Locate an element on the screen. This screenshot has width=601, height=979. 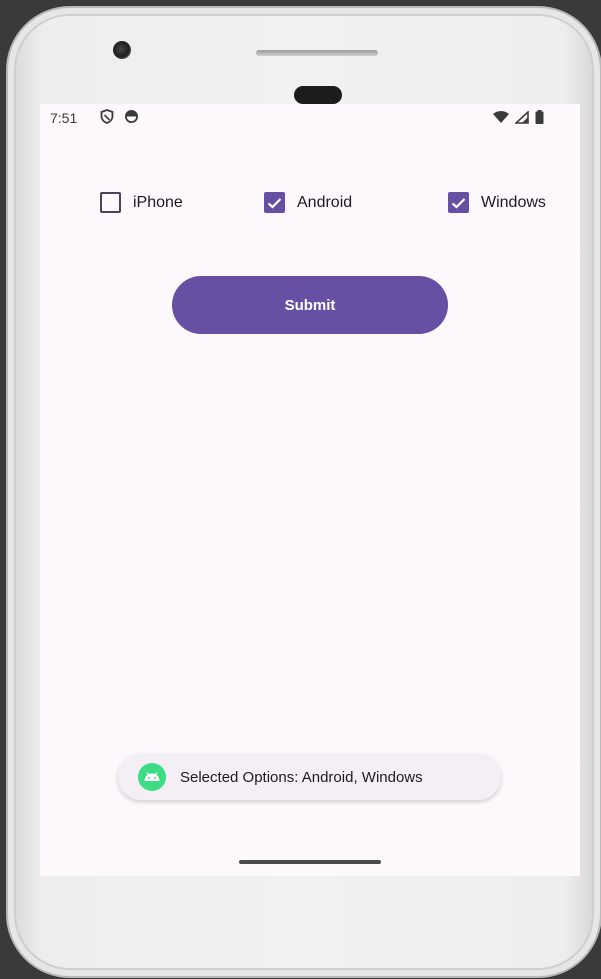
front-camera is located at coordinates (122, 50).